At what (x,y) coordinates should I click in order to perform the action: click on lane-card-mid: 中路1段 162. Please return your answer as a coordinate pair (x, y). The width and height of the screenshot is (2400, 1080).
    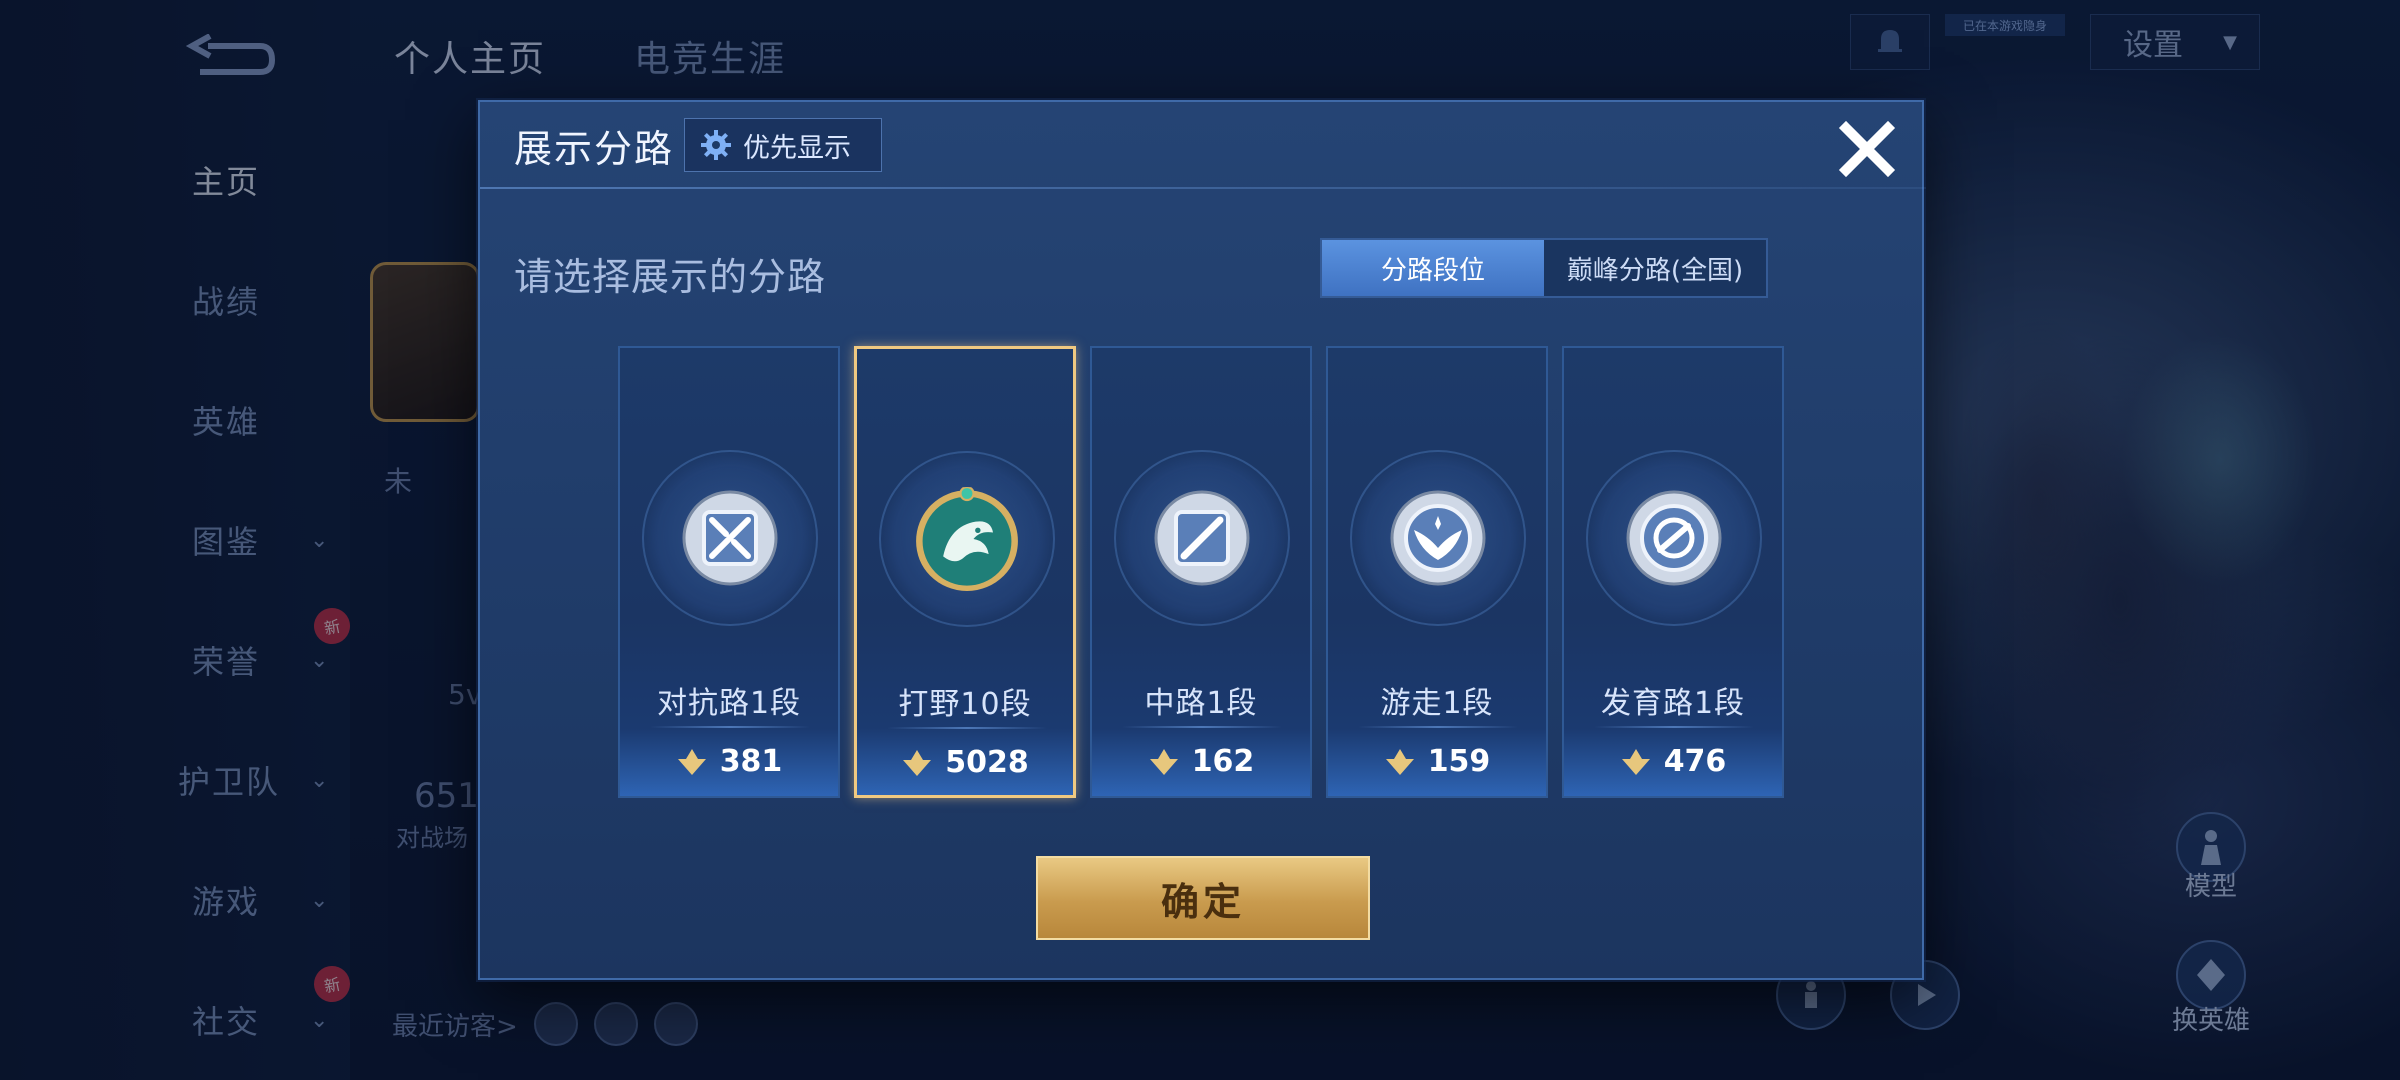
    Looking at the image, I should click on (1201, 572).